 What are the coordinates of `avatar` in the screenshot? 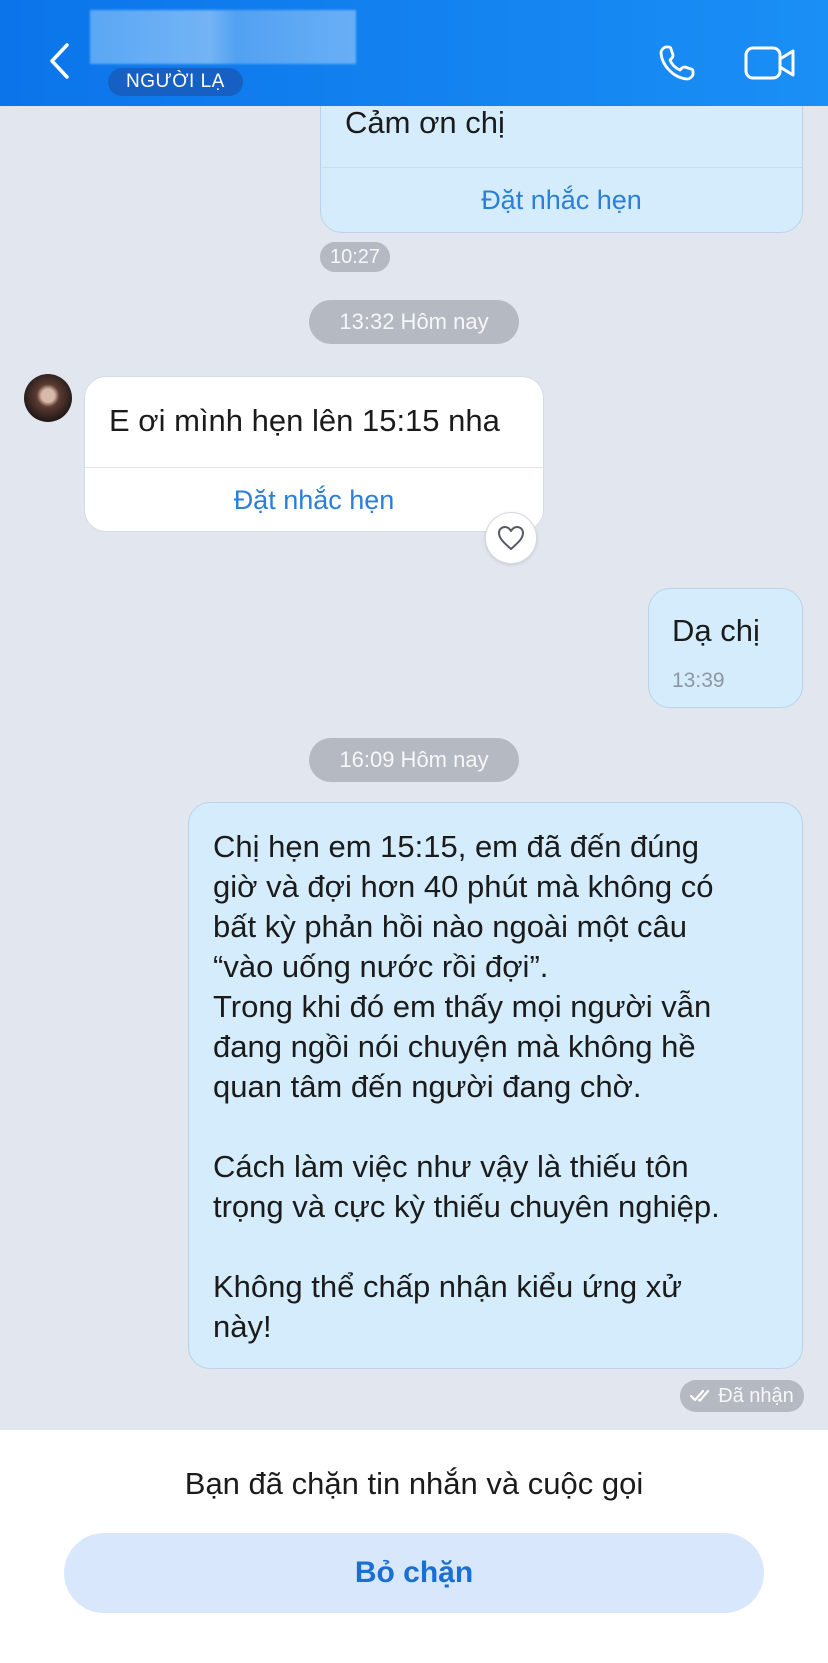 It's located at (48, 398).